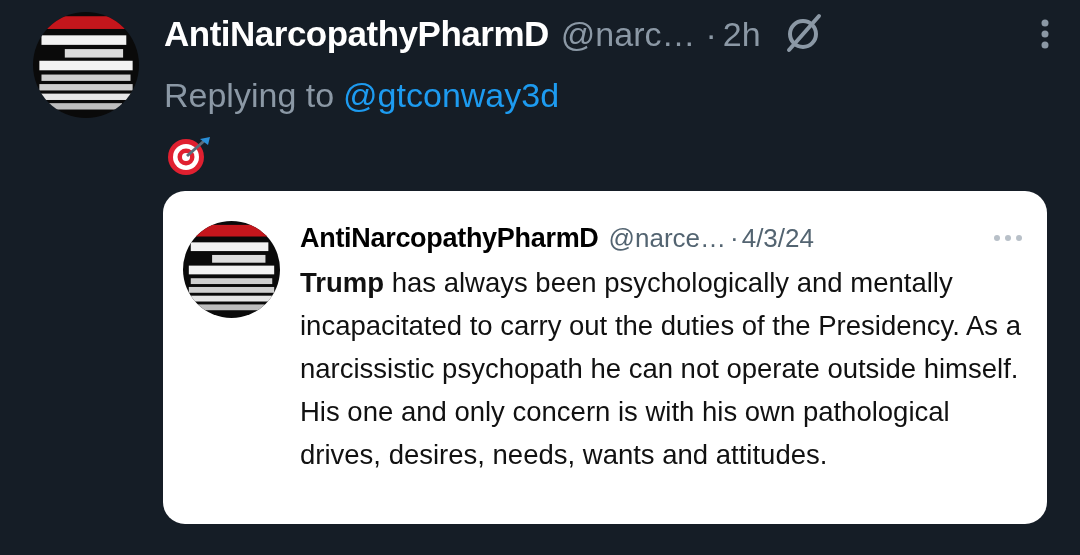 This screenshot has width=1080, height=555. Describe the element at coordinates (356, 33) in the screenshot. I see `author-name: AntiNarcopathyPharmD` at that location.